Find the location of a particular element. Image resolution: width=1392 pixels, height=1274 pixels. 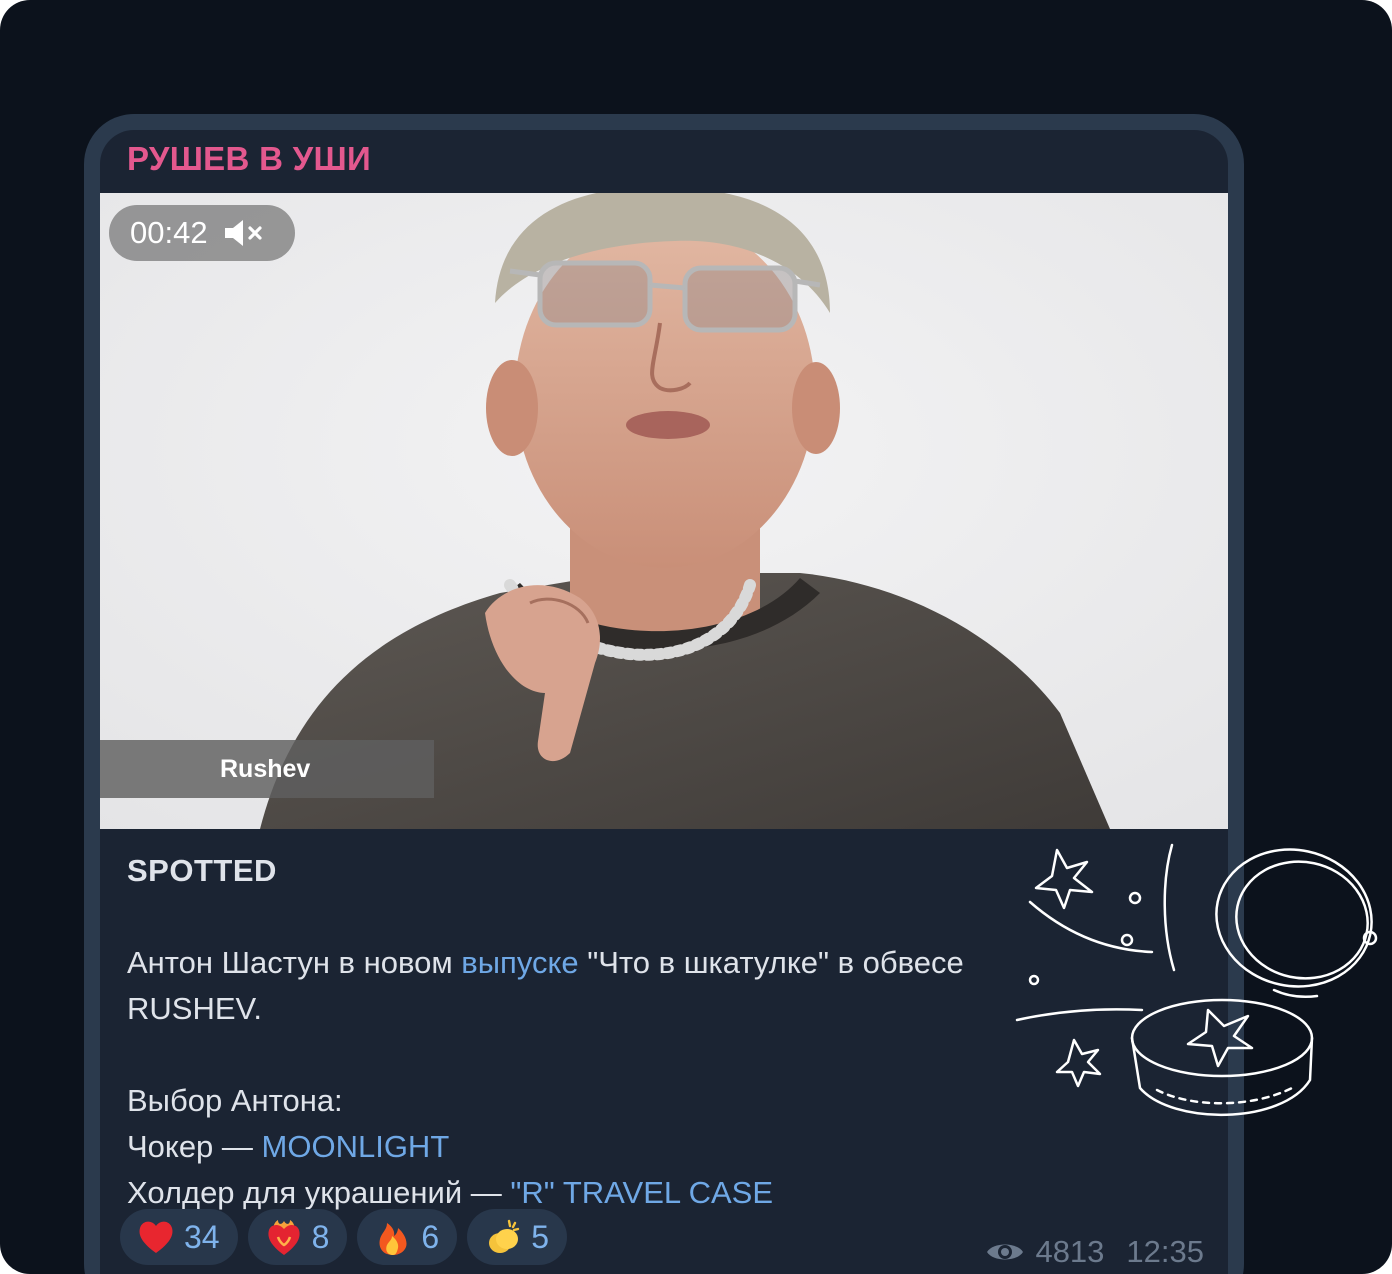

channel-name: РУШЕВ В УШИ is located at coordinates (249, 159).